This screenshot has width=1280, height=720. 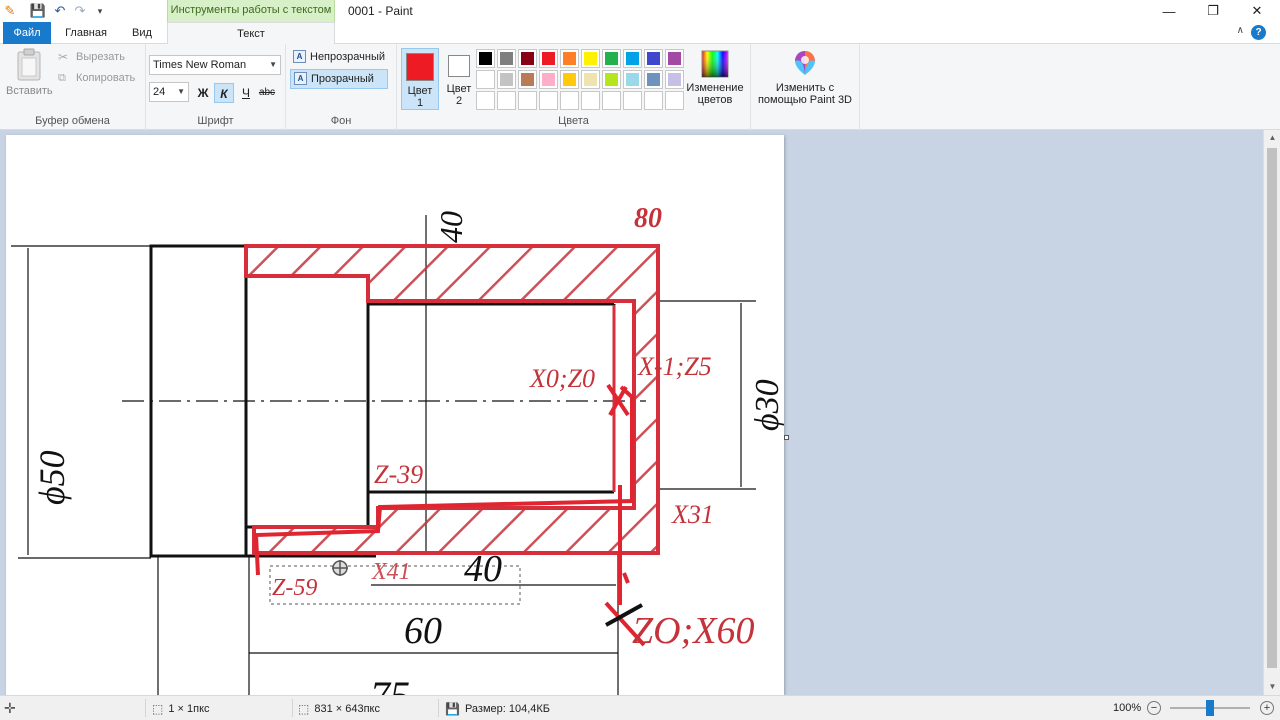 What do you see at coordinates (348, 57) in the screenshot?
I see `opaque-label: Непрозрачный` at bounding box center [348, 57].